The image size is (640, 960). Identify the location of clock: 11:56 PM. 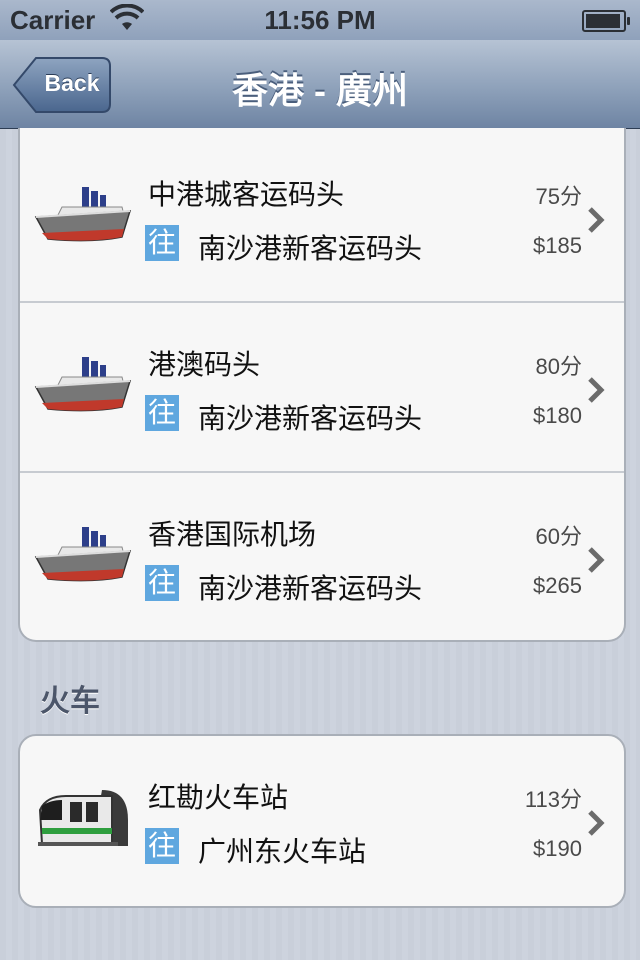
(320, 20).